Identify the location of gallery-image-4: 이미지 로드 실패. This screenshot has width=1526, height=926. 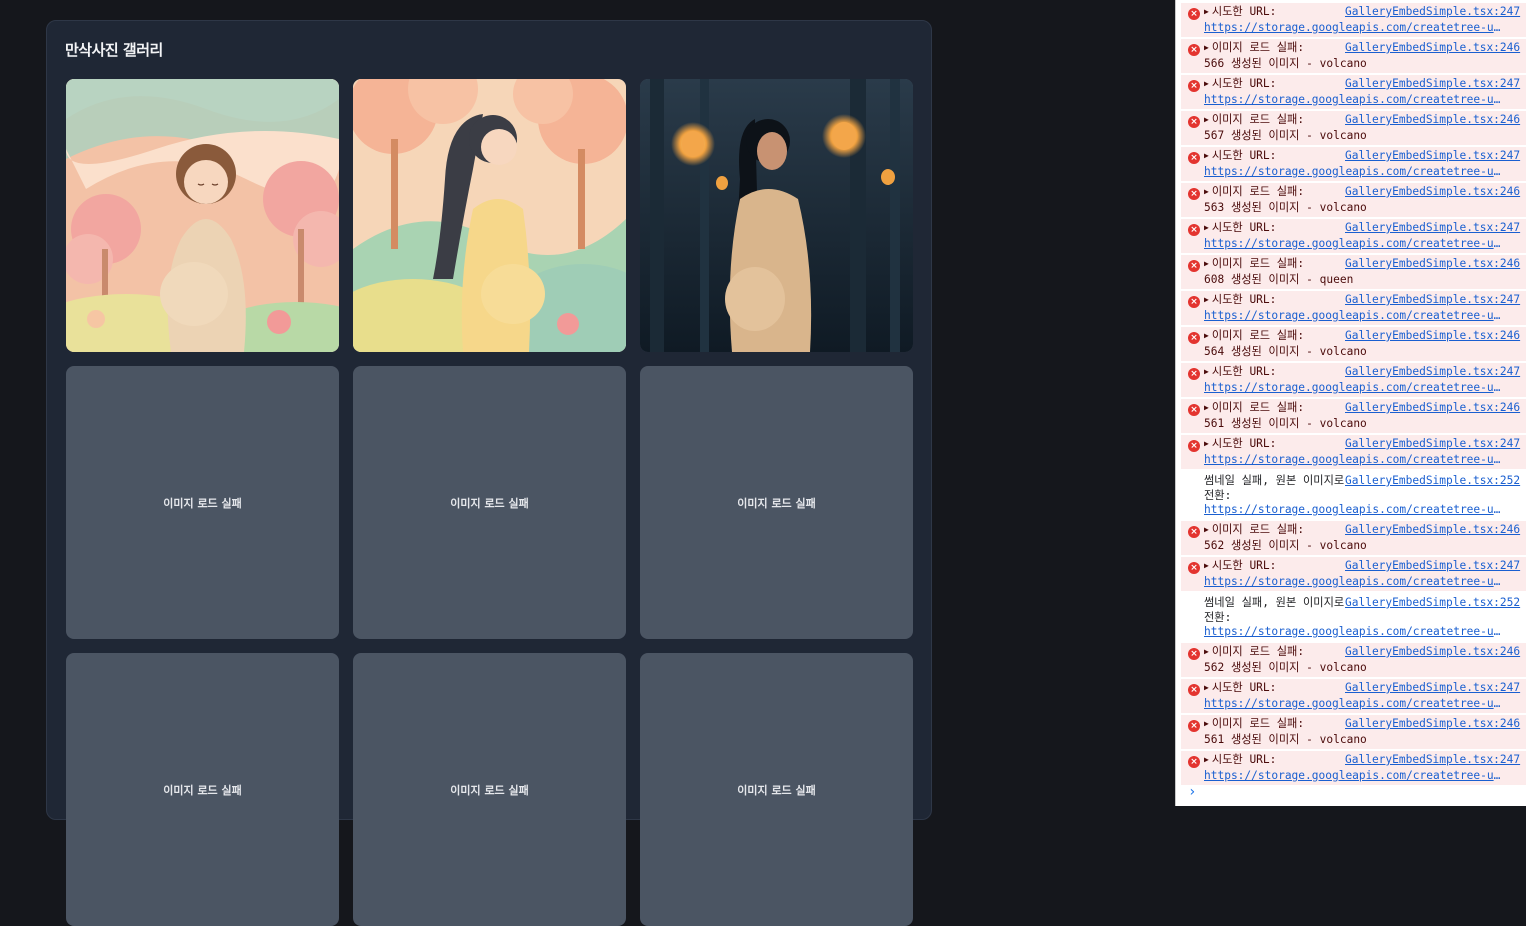
(202, 502).